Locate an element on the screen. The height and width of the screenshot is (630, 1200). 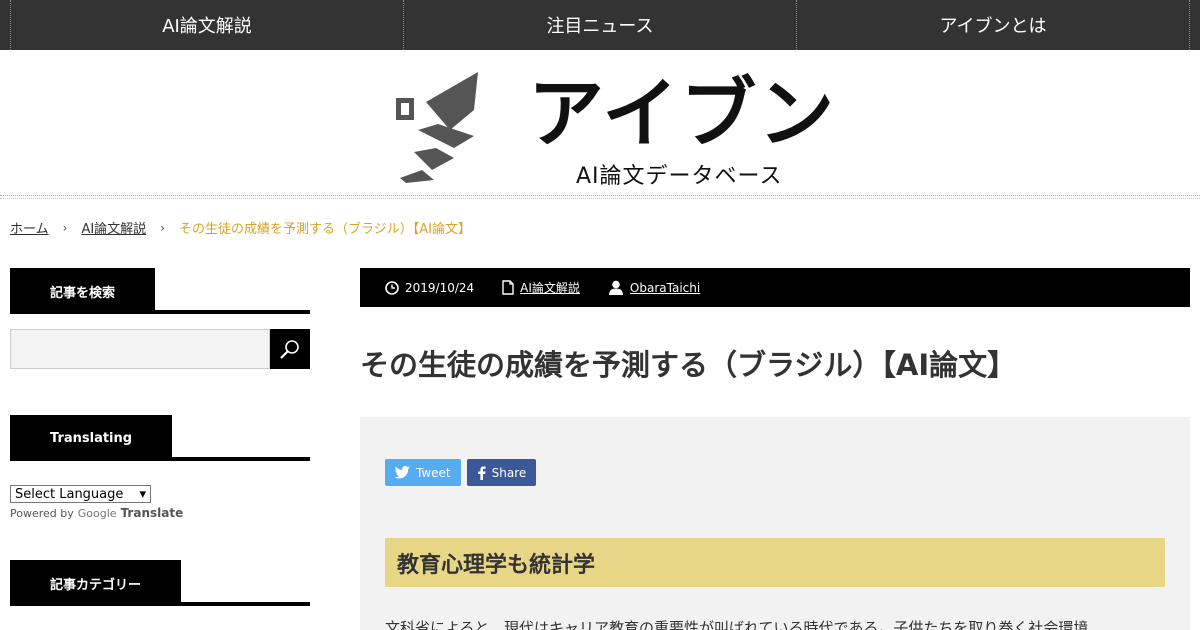
translate-link: Translate is located at coordinates (152, 513).